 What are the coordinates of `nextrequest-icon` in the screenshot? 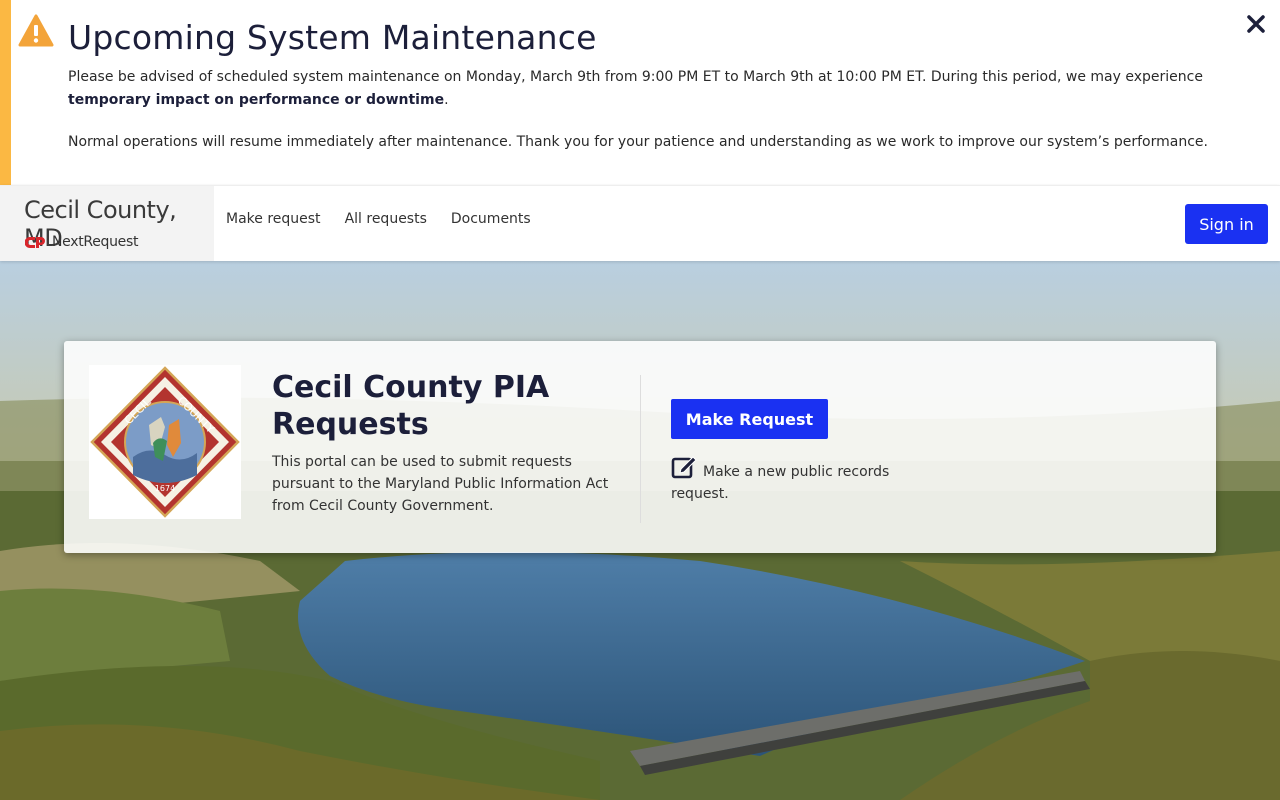 It's located at (35, 242).